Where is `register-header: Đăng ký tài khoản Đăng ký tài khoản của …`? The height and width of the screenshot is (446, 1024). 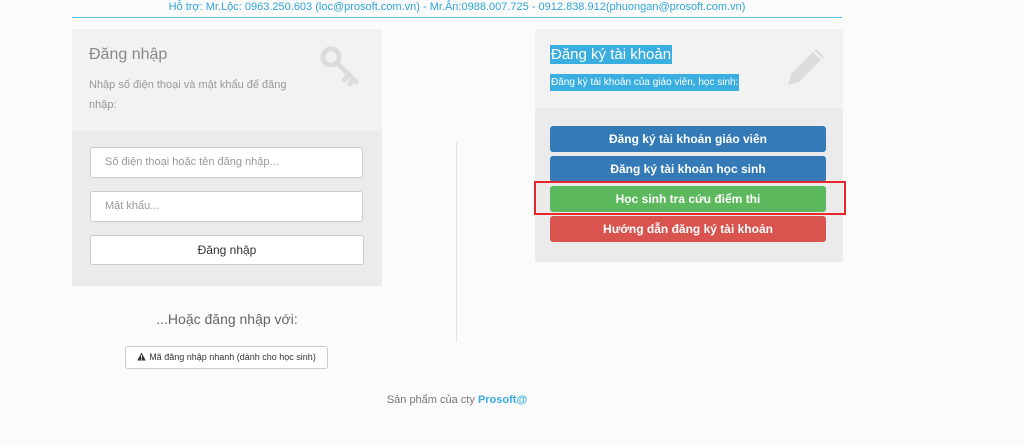
register-header: Đăng ký tài khoản Đăng ký tài khoản của … is located at coordinates (689, 68).